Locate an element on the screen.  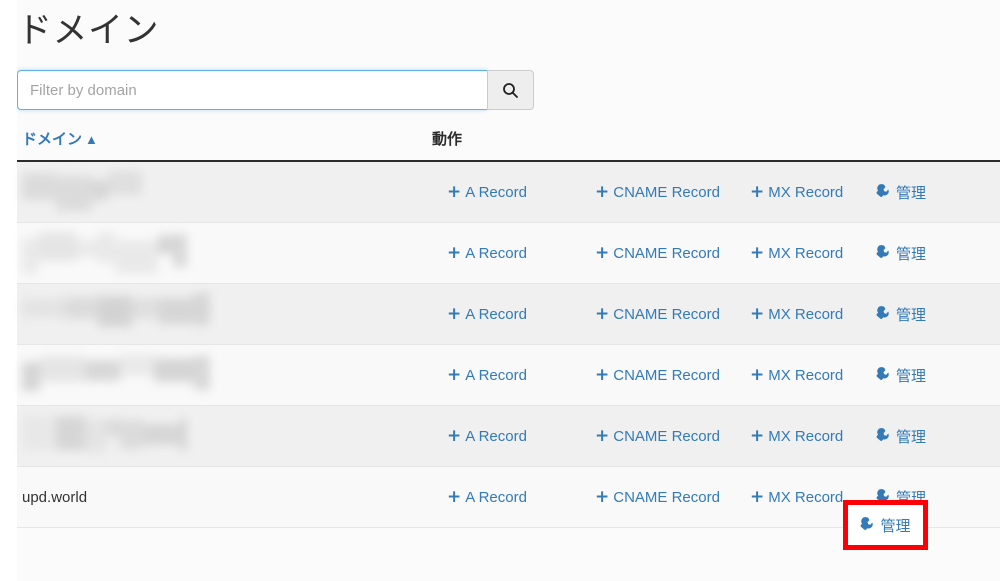
domain-filter-input is located at coordinates (252, 90).